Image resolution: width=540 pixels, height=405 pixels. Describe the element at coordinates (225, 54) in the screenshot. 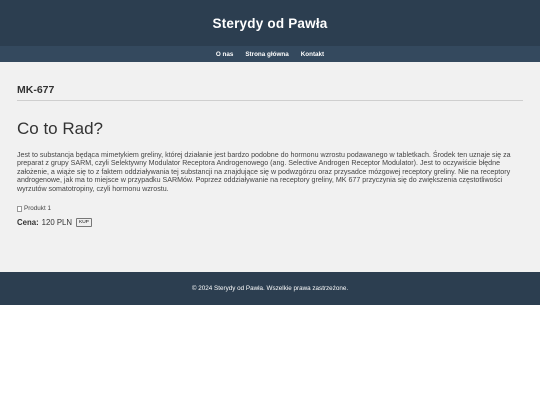

I see `nav-link-o-nas: O nas` at that location.